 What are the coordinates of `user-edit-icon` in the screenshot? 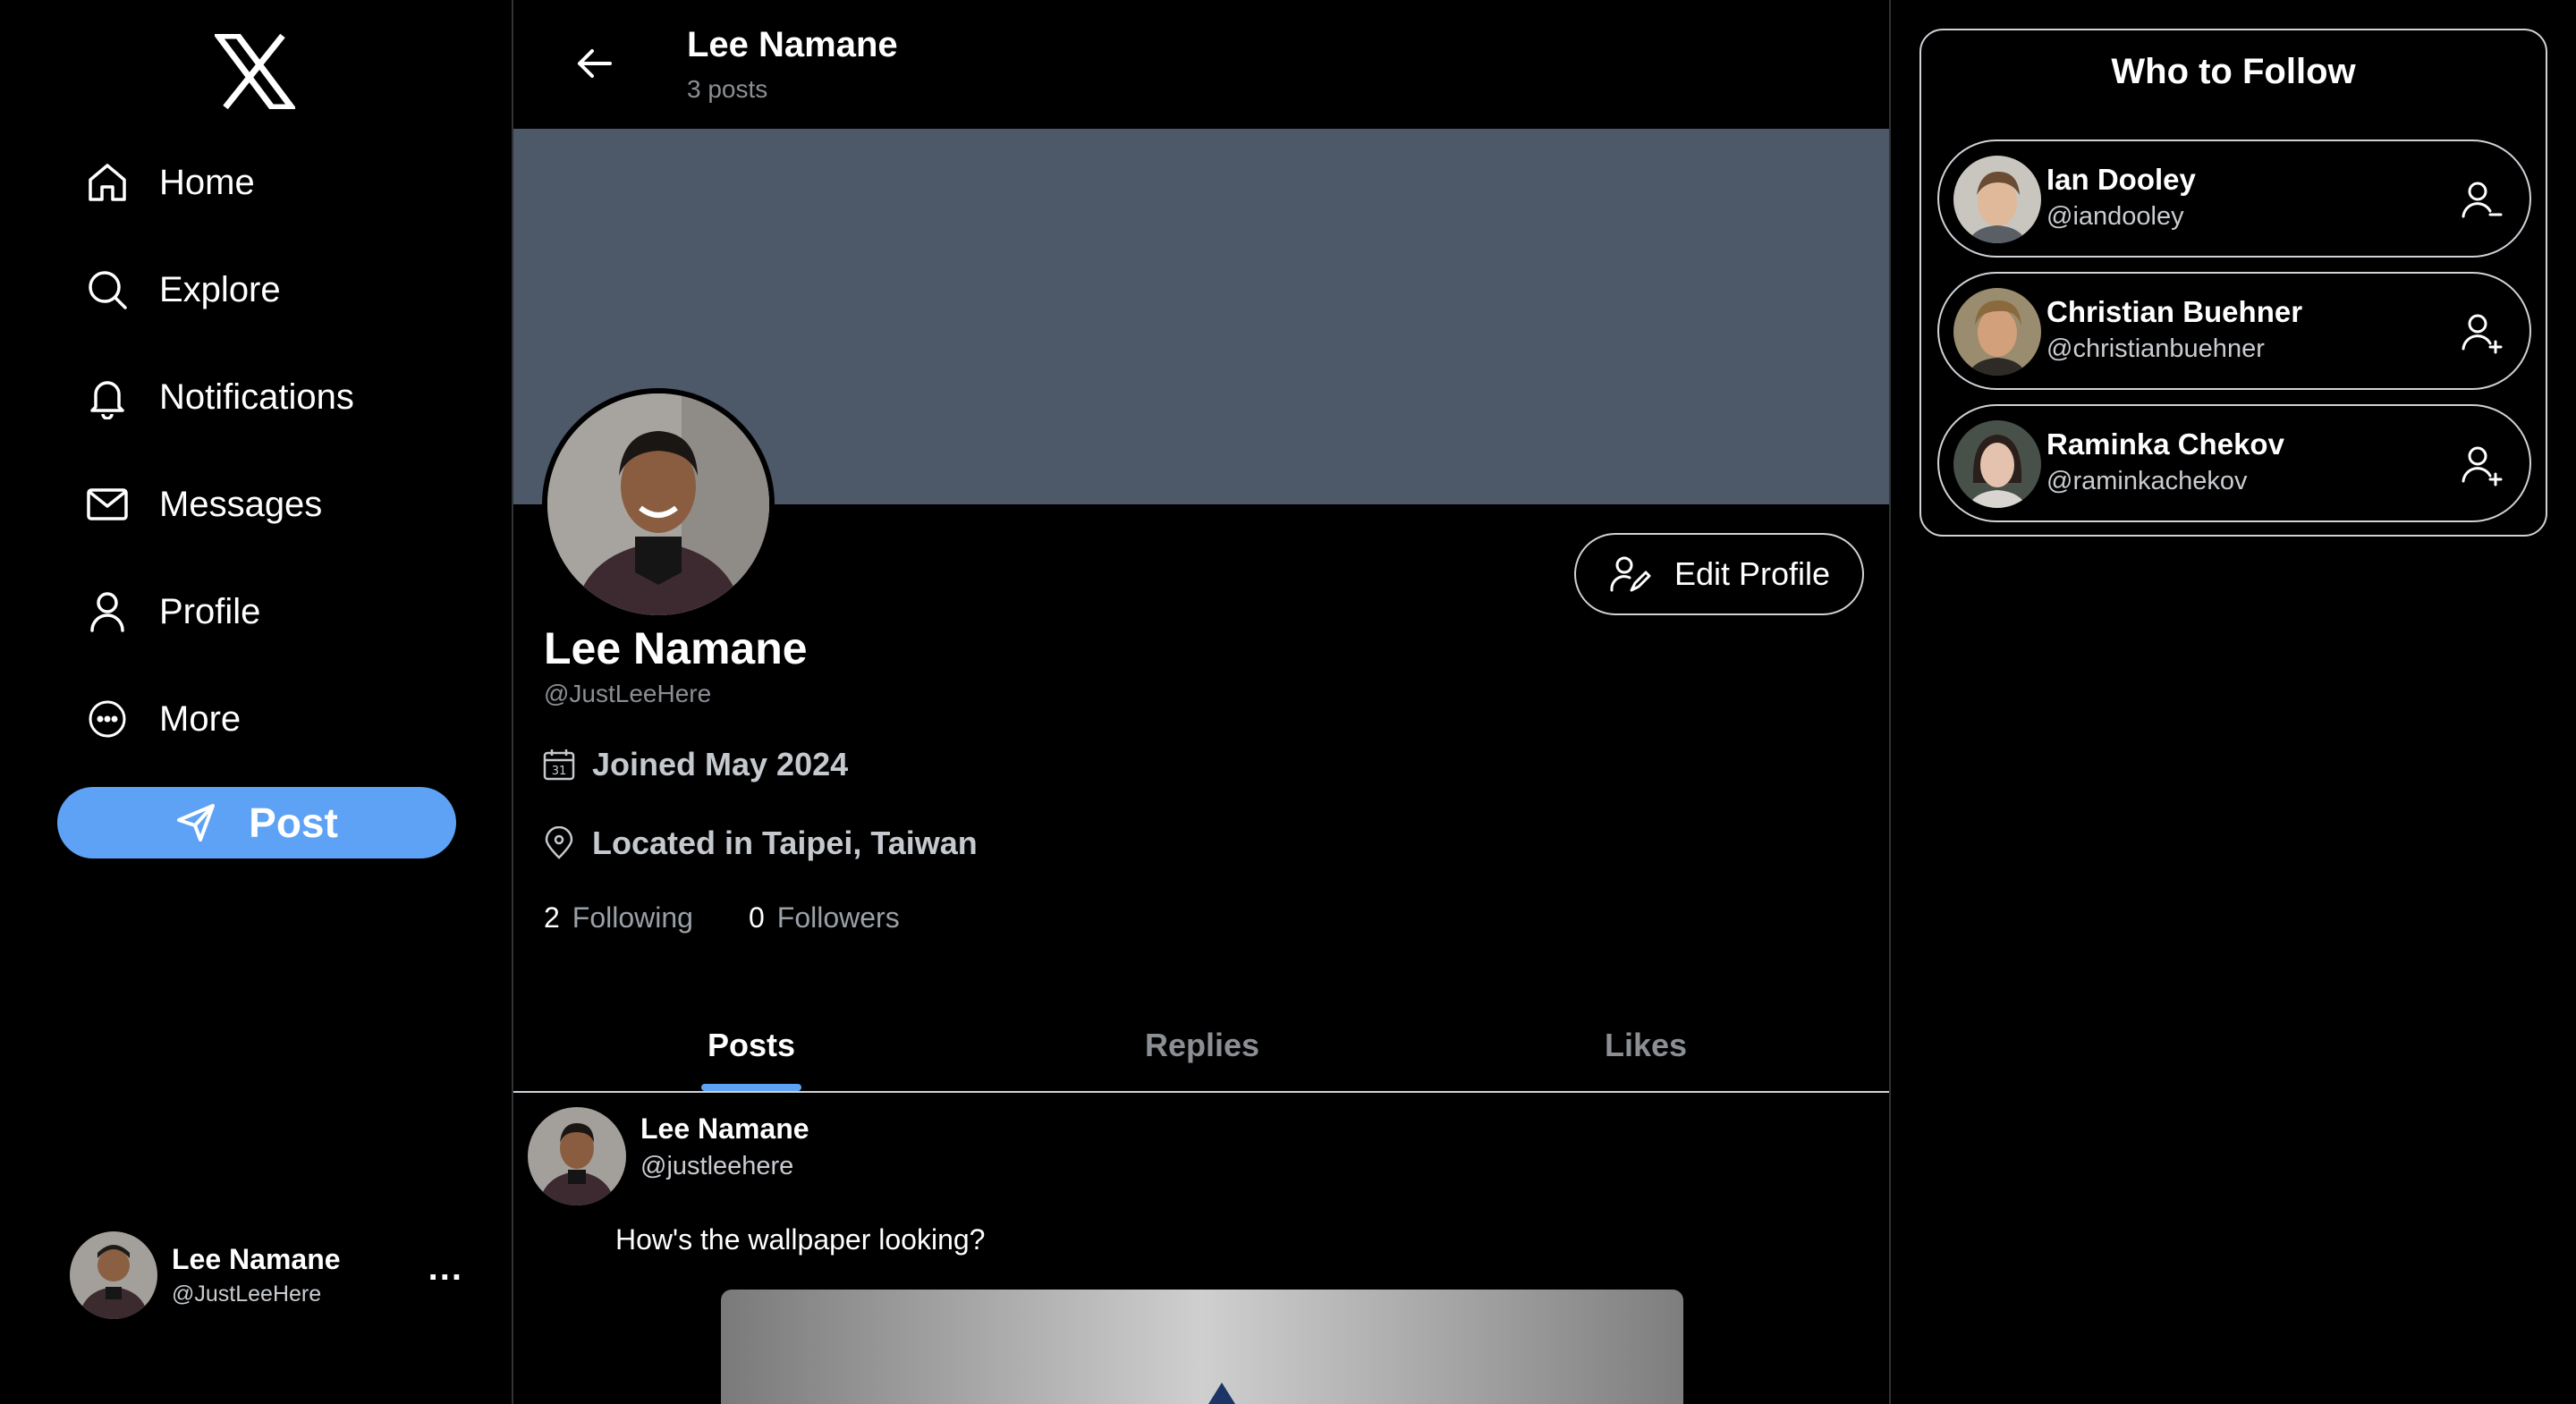 It's located at (1630, 574).